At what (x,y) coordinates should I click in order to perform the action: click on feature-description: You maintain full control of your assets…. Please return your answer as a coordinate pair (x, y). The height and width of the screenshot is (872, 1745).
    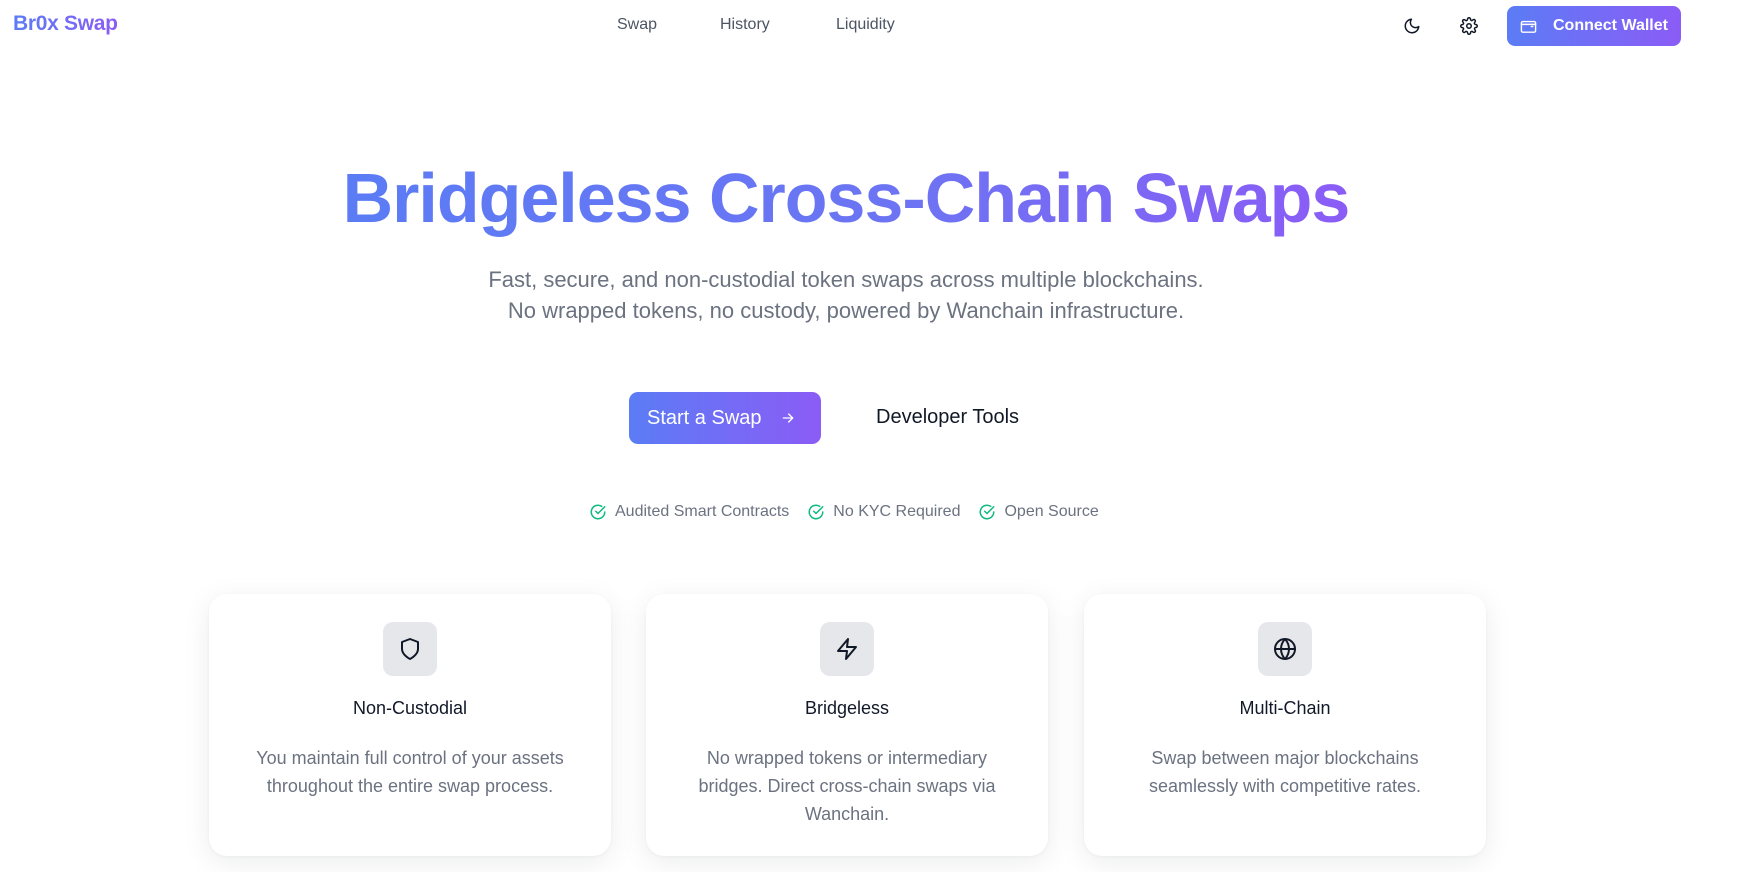
    Looking at the image, I should click on (410, 772).